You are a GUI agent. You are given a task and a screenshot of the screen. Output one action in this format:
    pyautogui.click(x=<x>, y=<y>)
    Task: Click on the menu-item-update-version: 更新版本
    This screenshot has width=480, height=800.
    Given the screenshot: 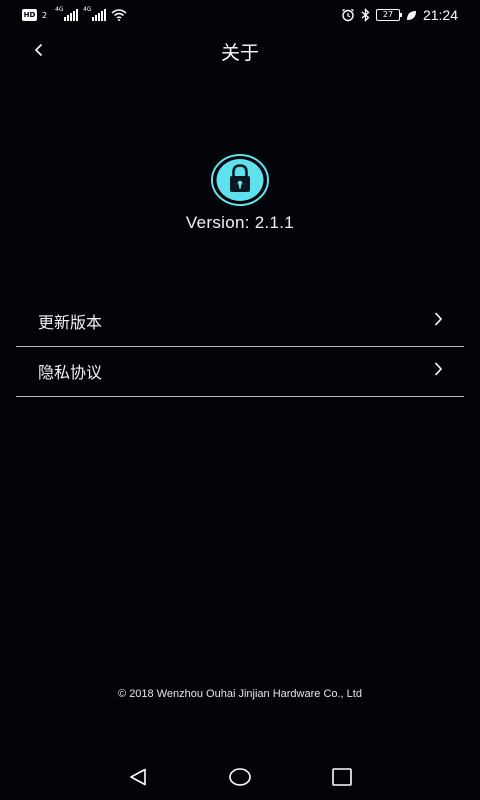 What is the action you would take?
    pyautogui.click(x=240, y=320)
    